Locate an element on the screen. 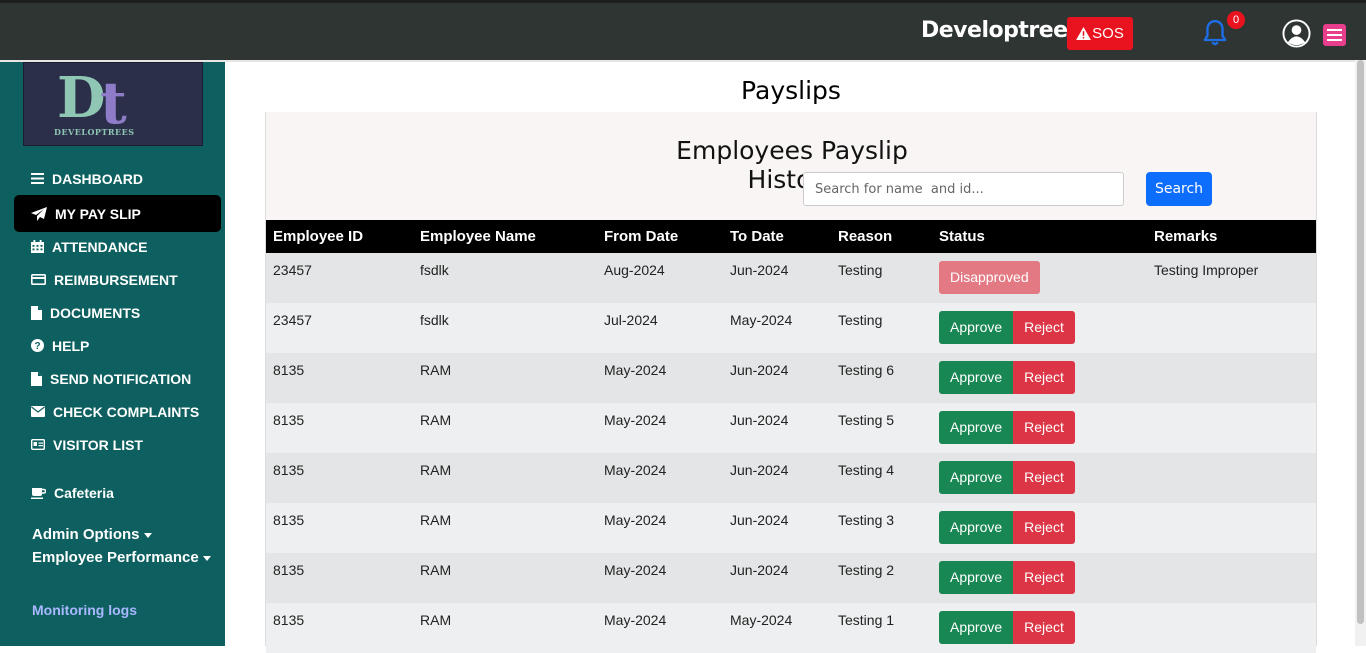  admin-options-dropdown: Admin Options is located at coordinates (92, 534).